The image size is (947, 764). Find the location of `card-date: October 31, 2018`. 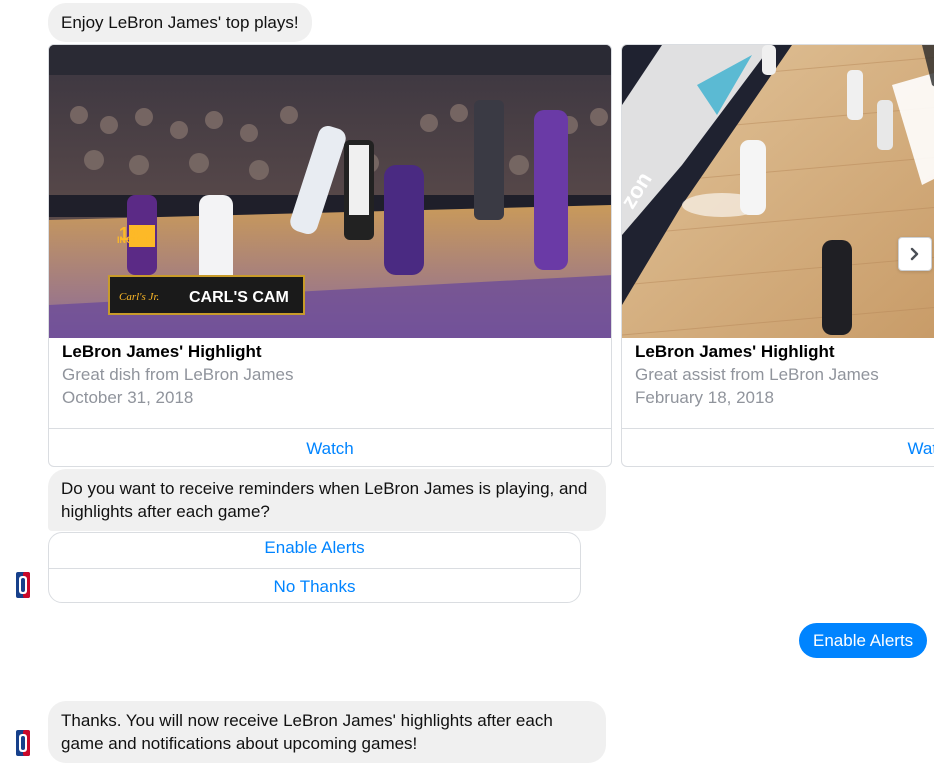

card-date: October 31, 2018 is located at coordinates (128, 397).